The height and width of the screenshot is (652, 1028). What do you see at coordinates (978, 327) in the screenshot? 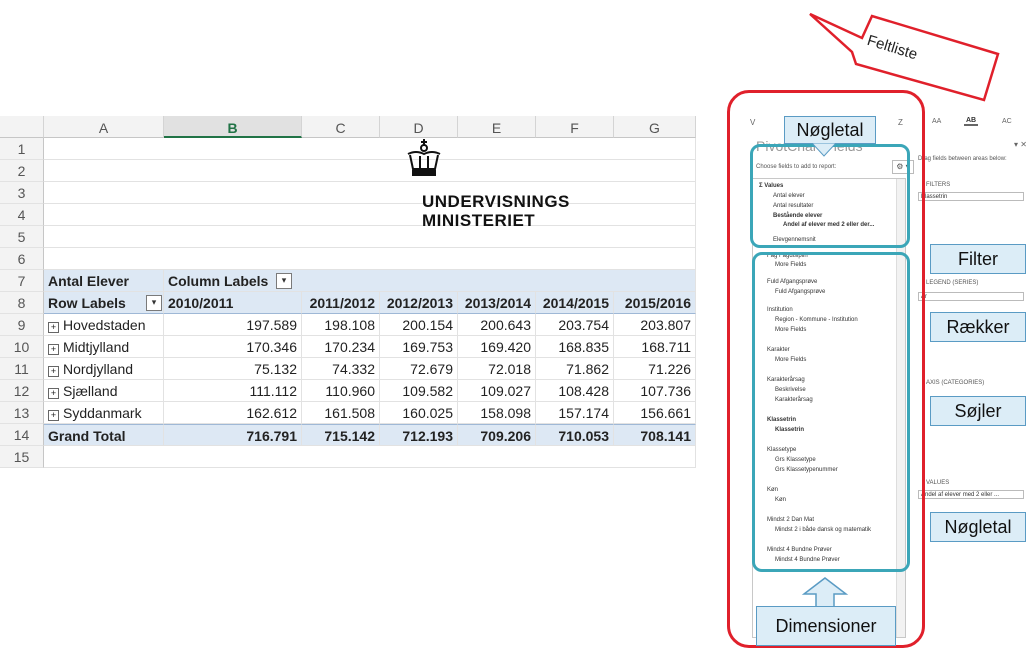
I see `callout-raekker: Rækker` at bounding box center [978, 327].